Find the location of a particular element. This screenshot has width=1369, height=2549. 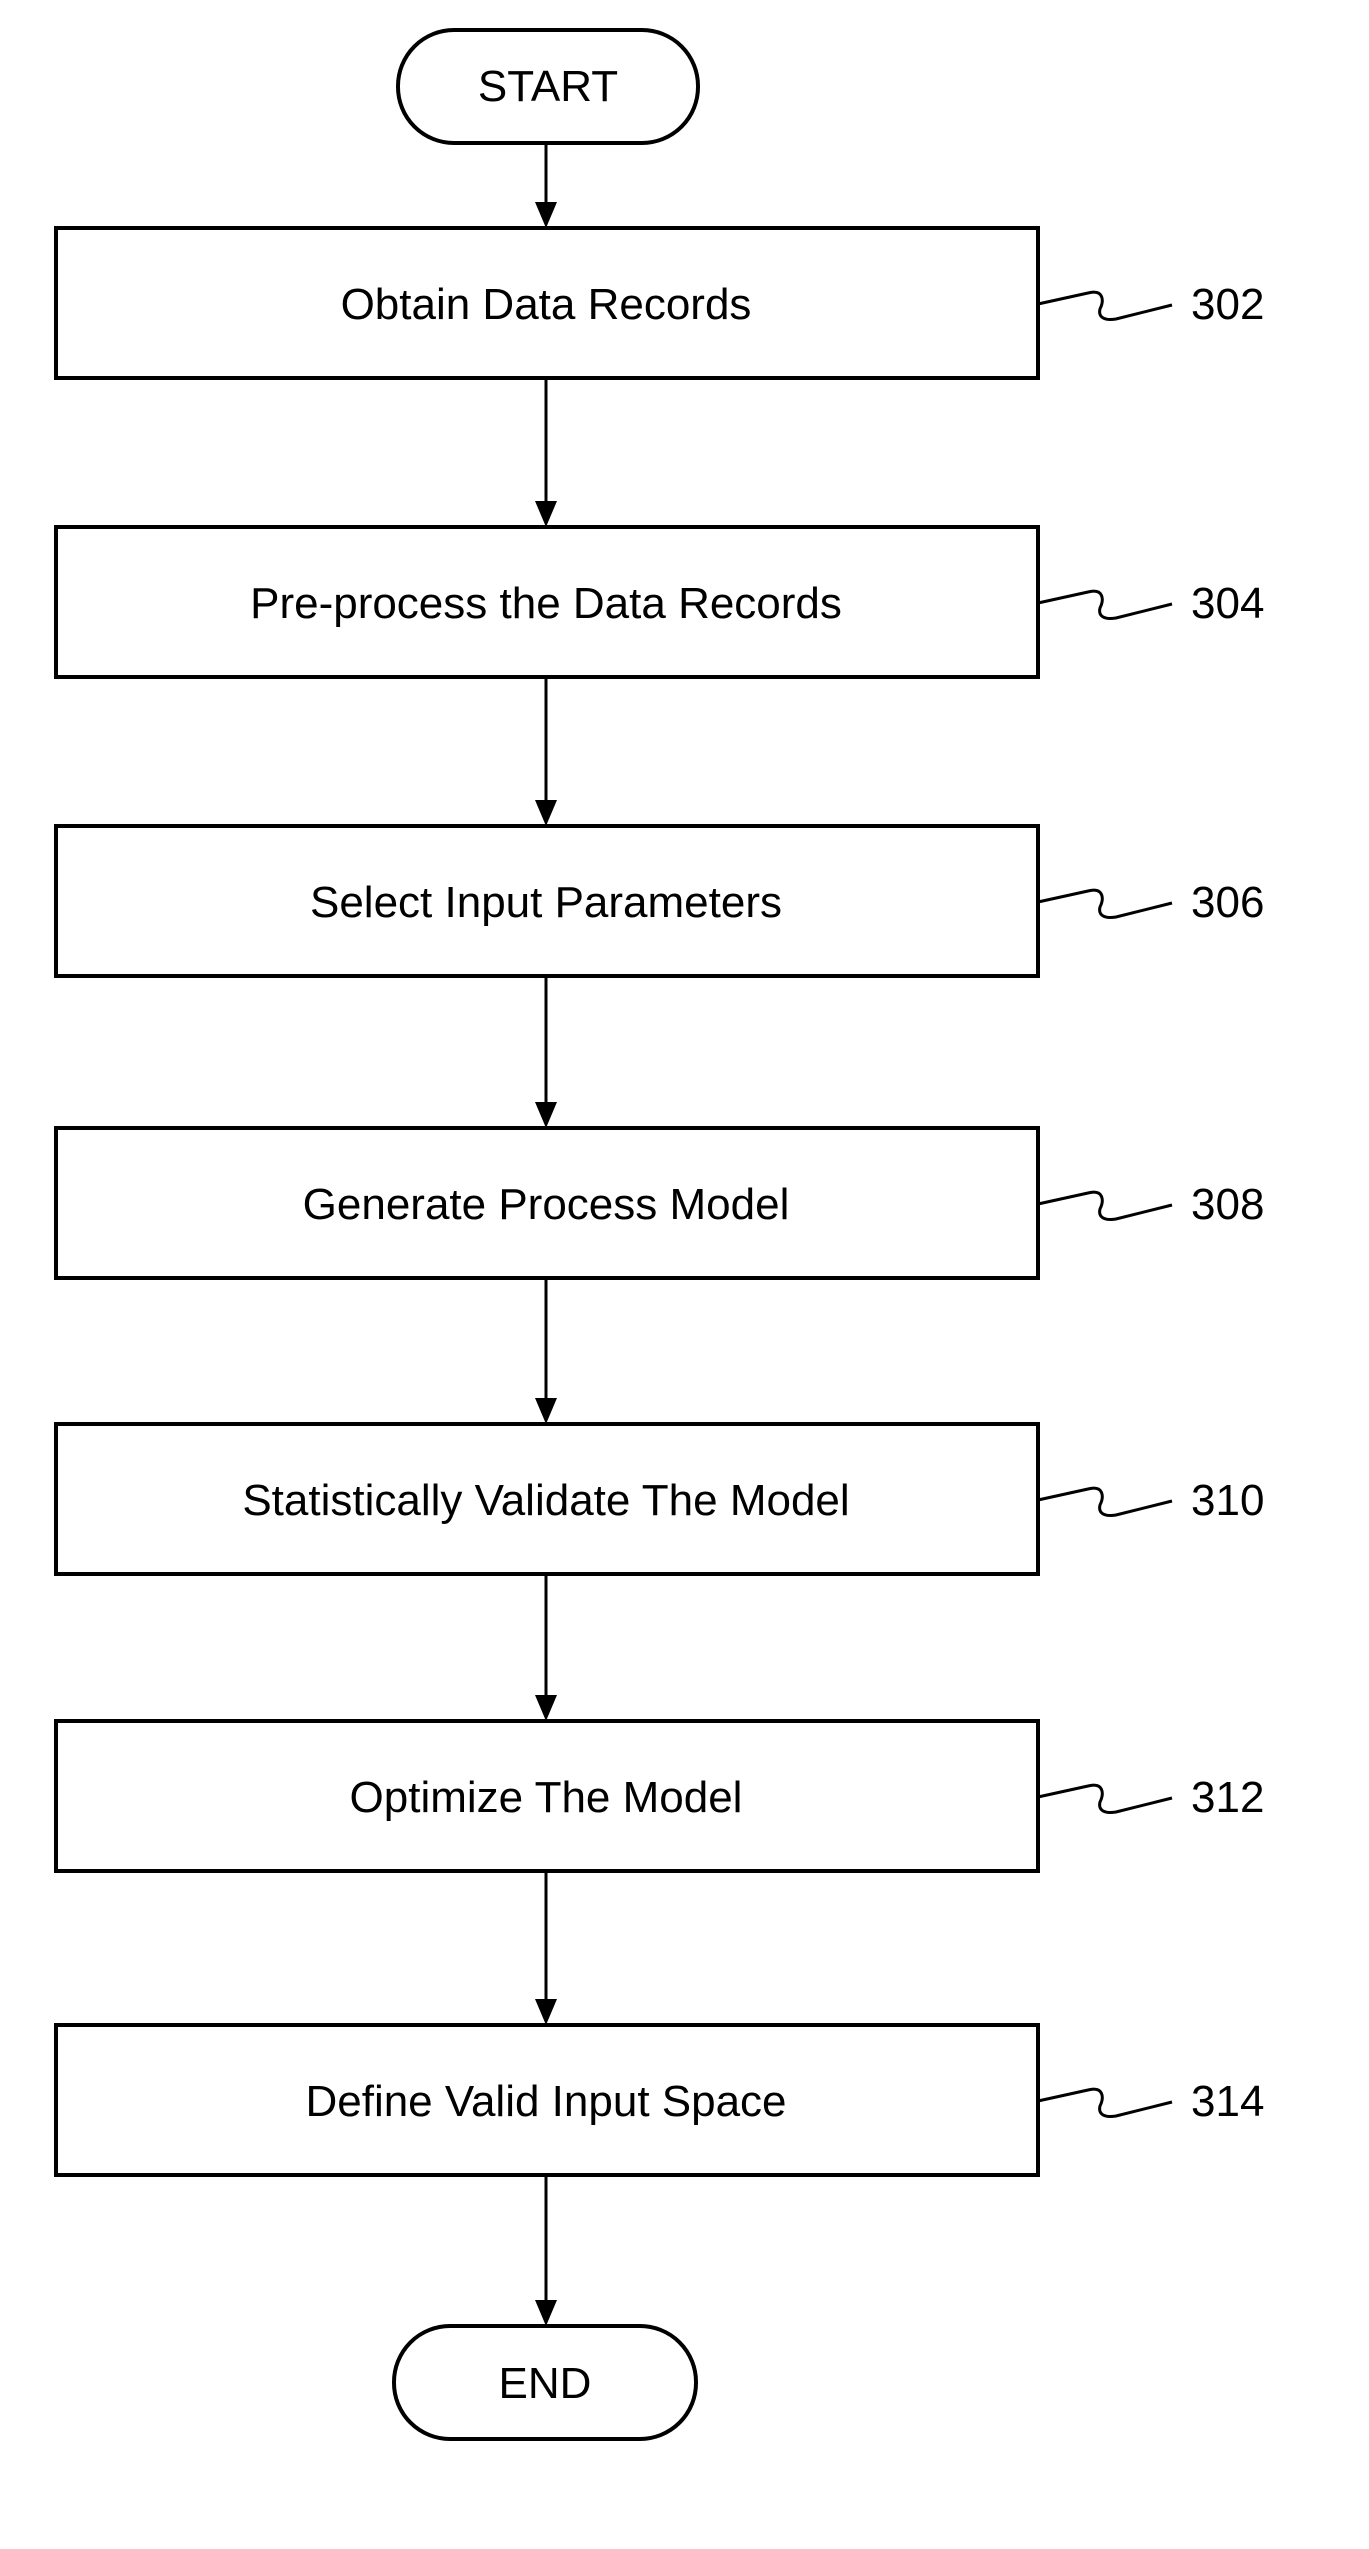

step-label: Obtain Data Records is located at coordinates (546, 304).